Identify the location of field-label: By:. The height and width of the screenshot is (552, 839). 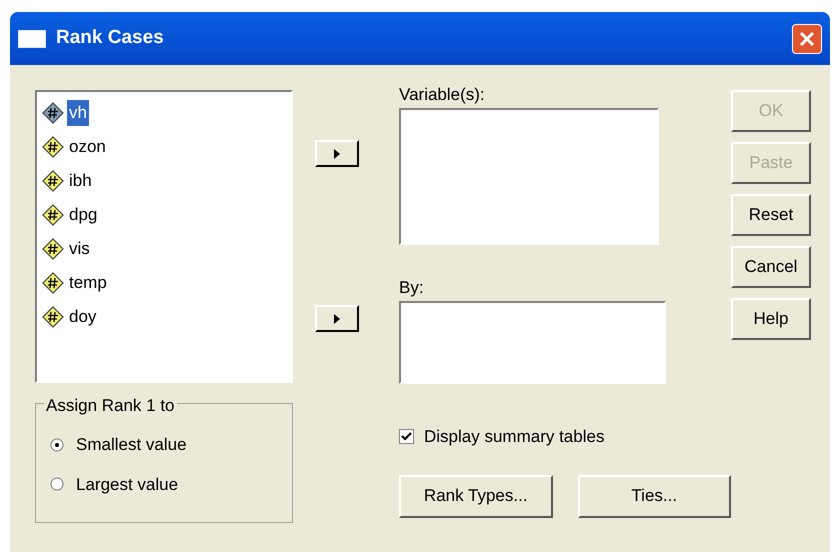
(412, 288).